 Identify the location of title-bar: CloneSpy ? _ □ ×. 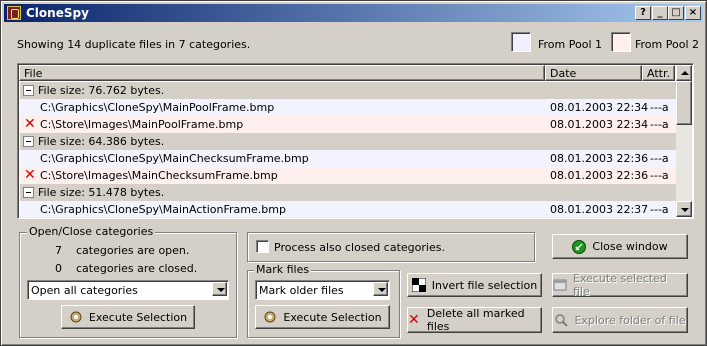
(353, 13).